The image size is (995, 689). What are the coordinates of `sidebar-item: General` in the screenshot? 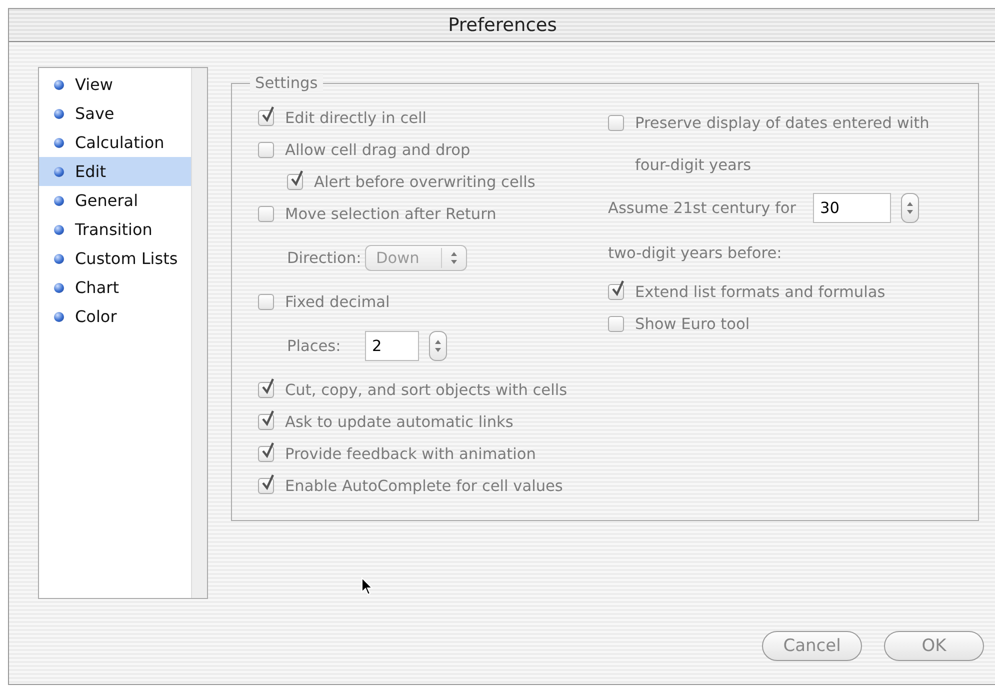 It's located at (115, 200).